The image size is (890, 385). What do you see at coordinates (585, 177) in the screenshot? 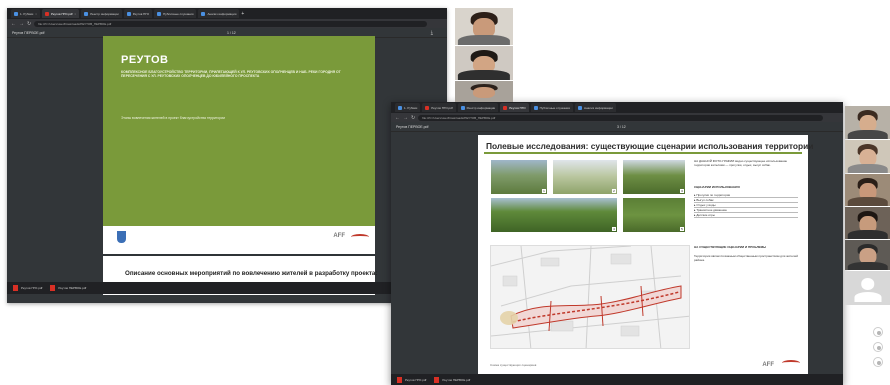
I see `field-photo: 2` at bounding box center [585, 177].